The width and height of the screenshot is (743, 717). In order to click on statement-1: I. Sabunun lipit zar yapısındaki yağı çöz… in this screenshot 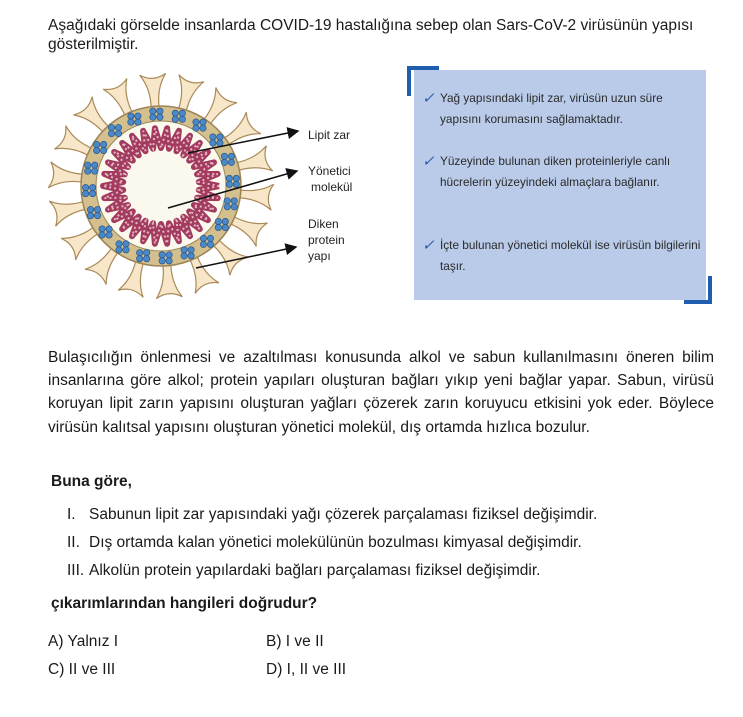, I will do `click(332, 514)`.